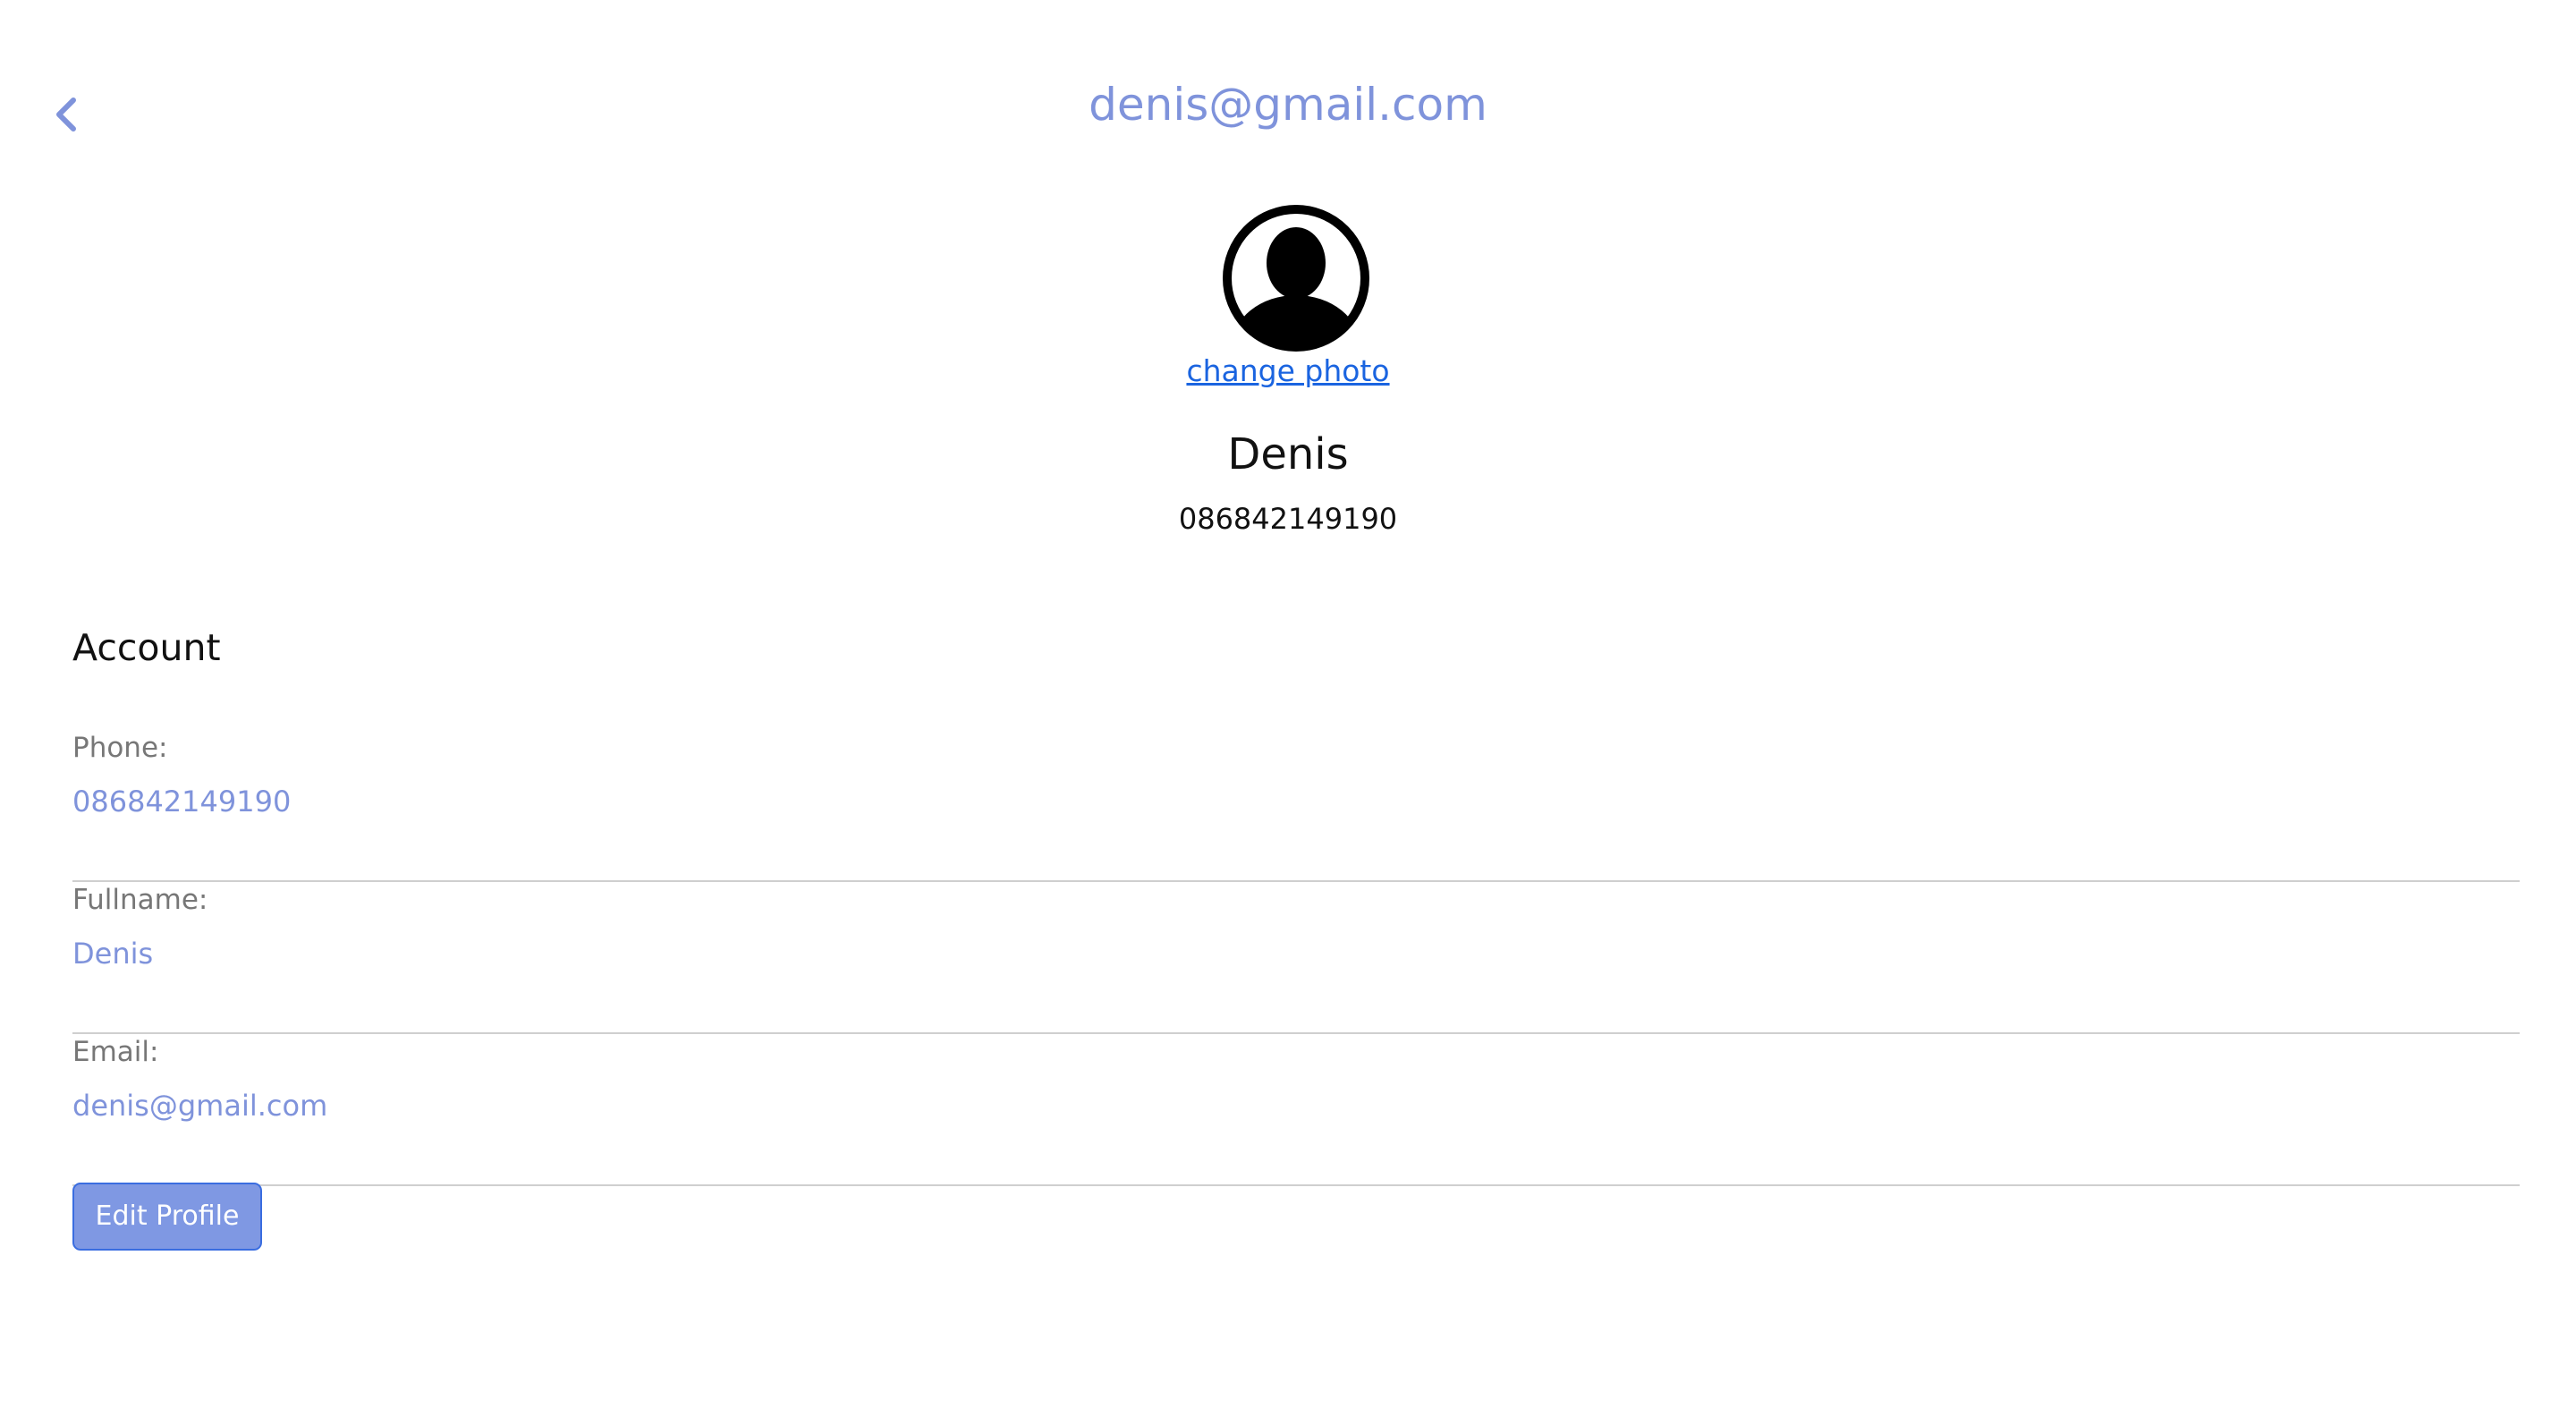  I want to click on fullname-field: Fullname: Denis, so click(1296, 957).